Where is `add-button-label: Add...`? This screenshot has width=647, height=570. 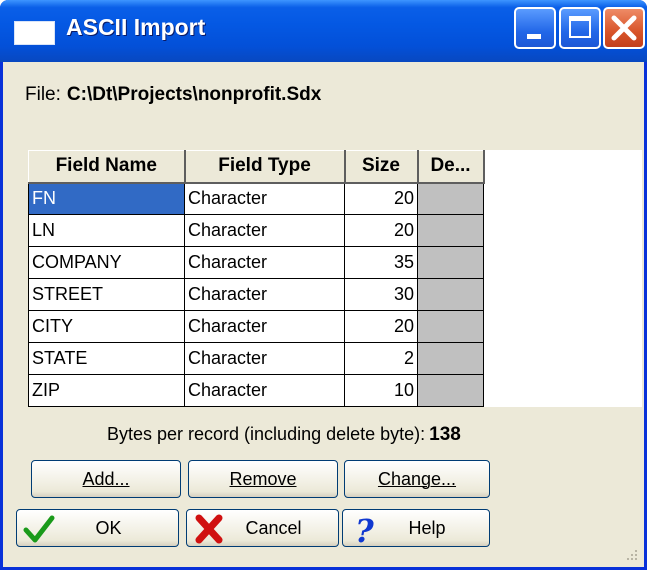
add-button-label: Add... is located at coordinates (106, 478).